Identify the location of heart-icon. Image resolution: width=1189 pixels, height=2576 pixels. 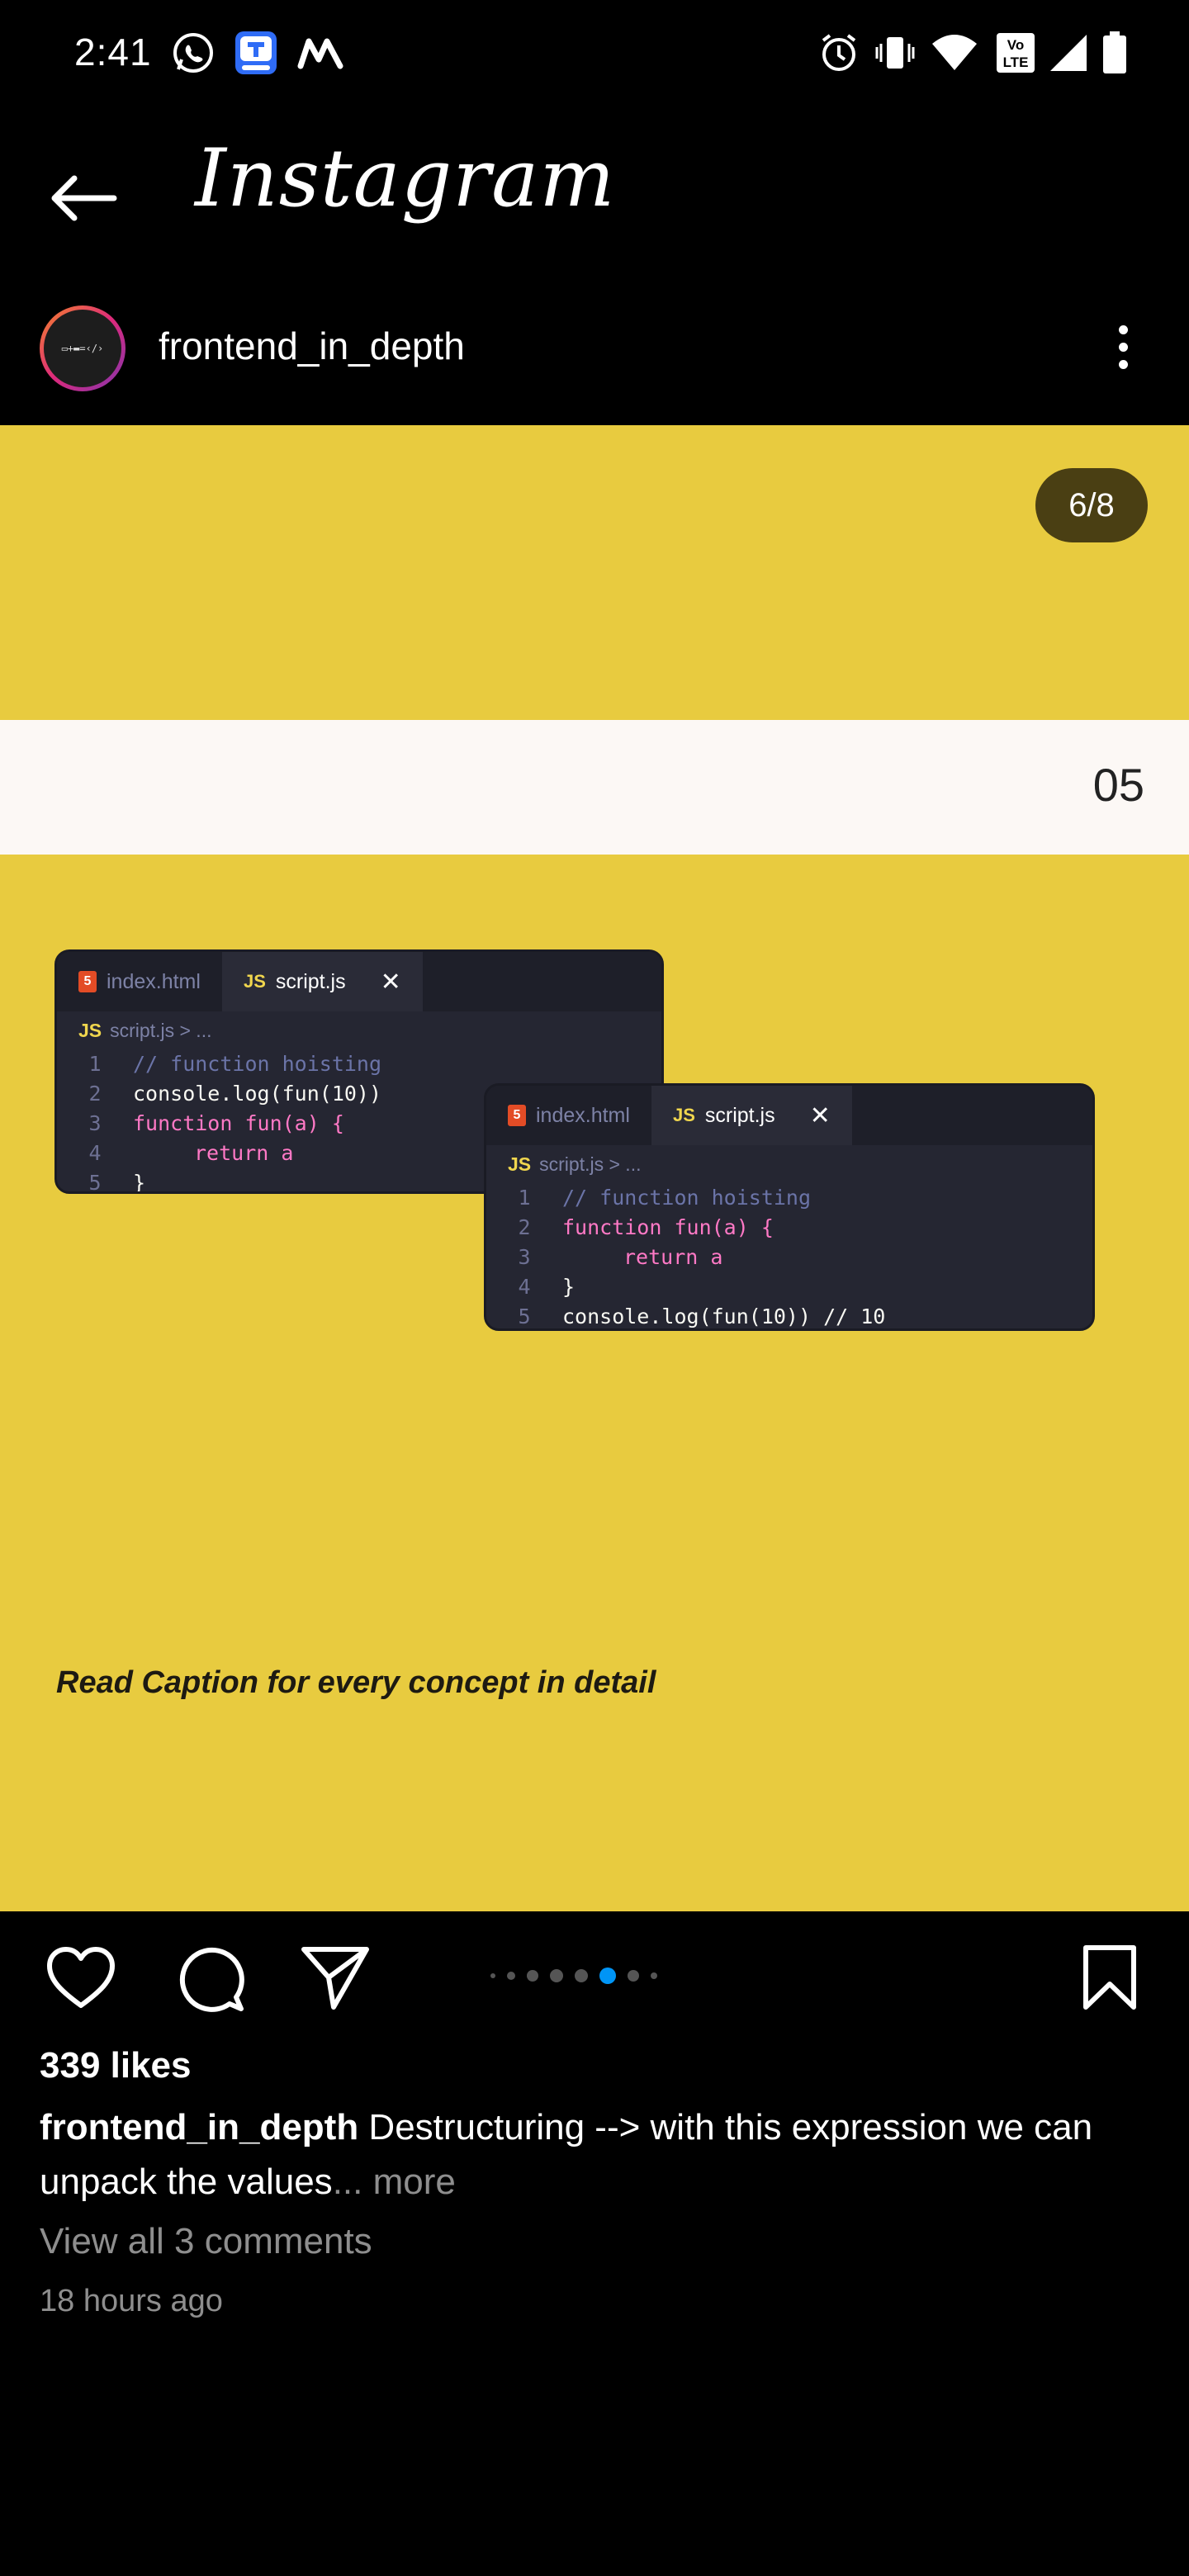
(81, 1977).